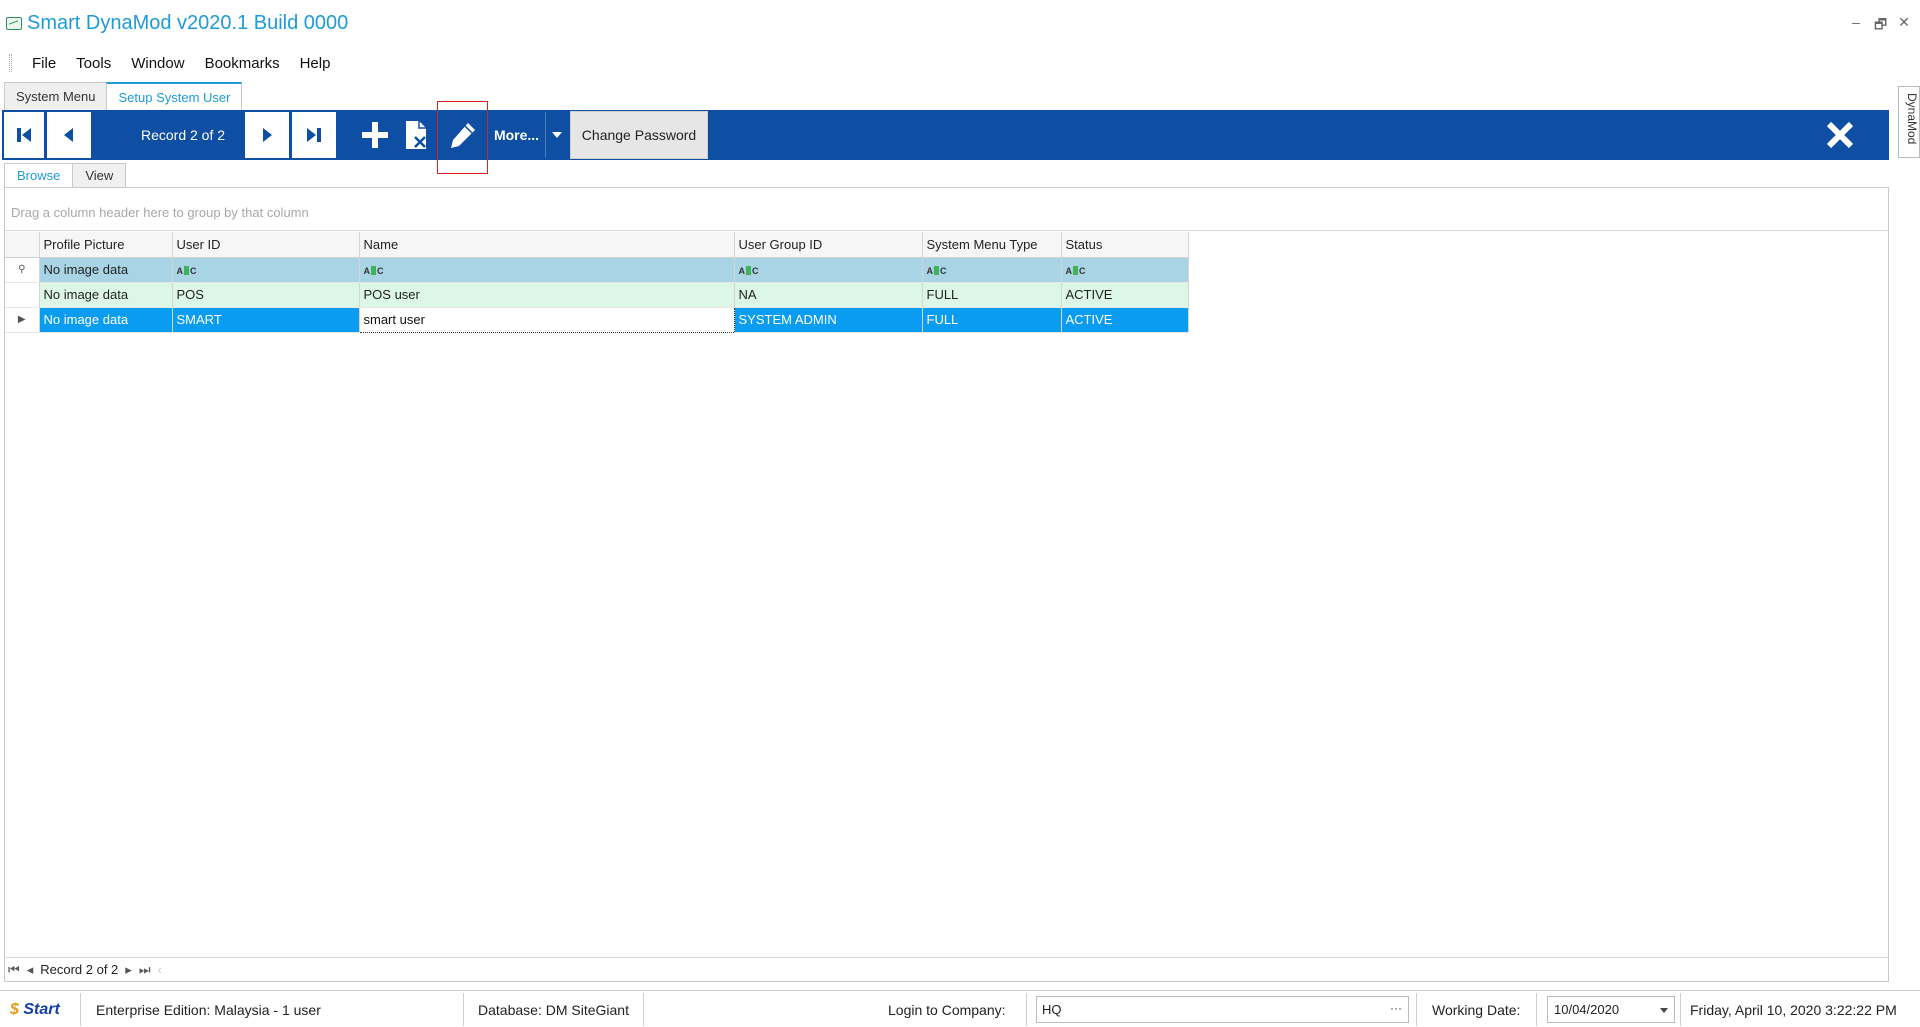  Describe the element at coordinates (828, 320) in the screenshot. I see `cell-user-group-id: SYSTEM ADMIN` at that location.